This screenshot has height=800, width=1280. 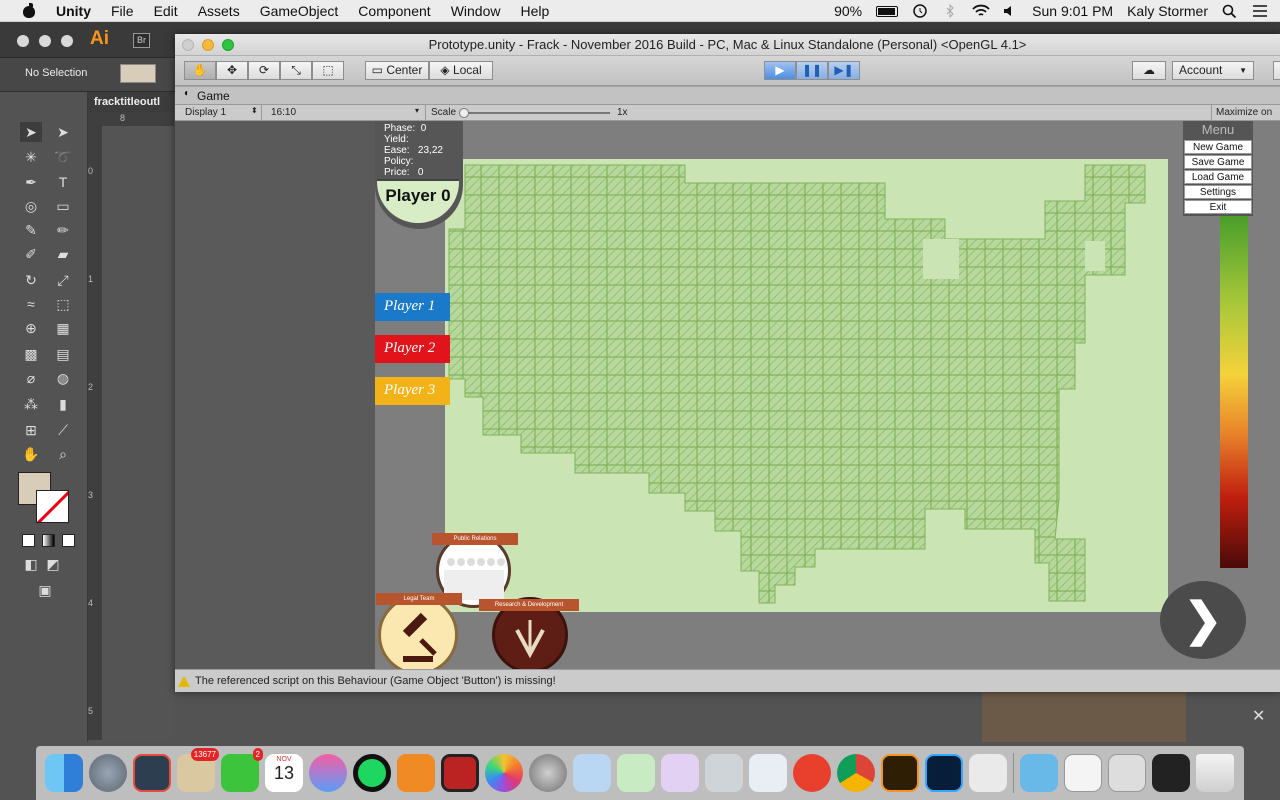 What do you see at coordinates (397, 70) in the screenshot?
I see `pivot-center-button: ▭ Center` at bounding box center [397, 70].